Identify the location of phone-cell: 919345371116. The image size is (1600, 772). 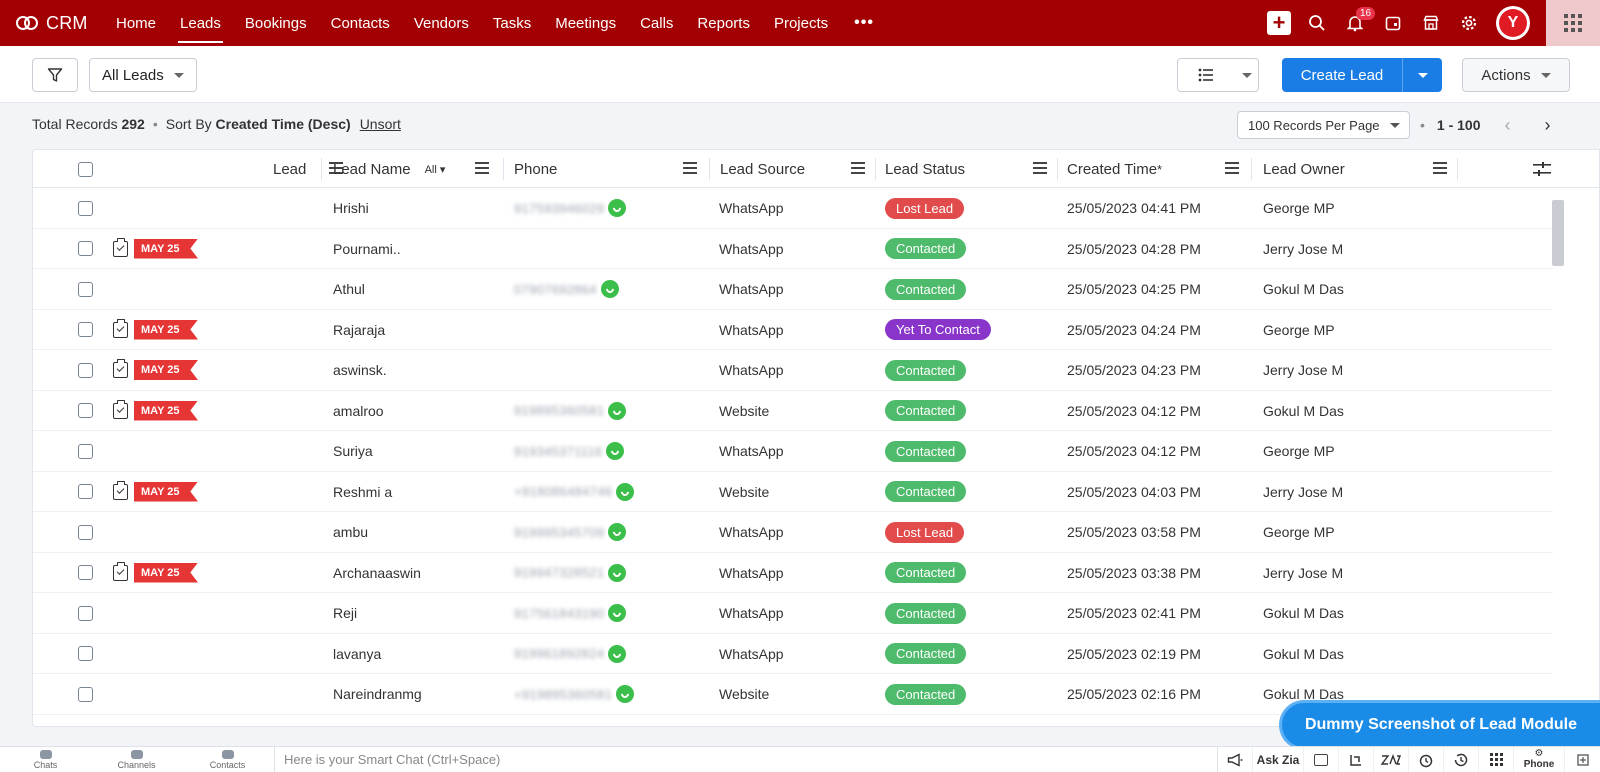
(569, 451).